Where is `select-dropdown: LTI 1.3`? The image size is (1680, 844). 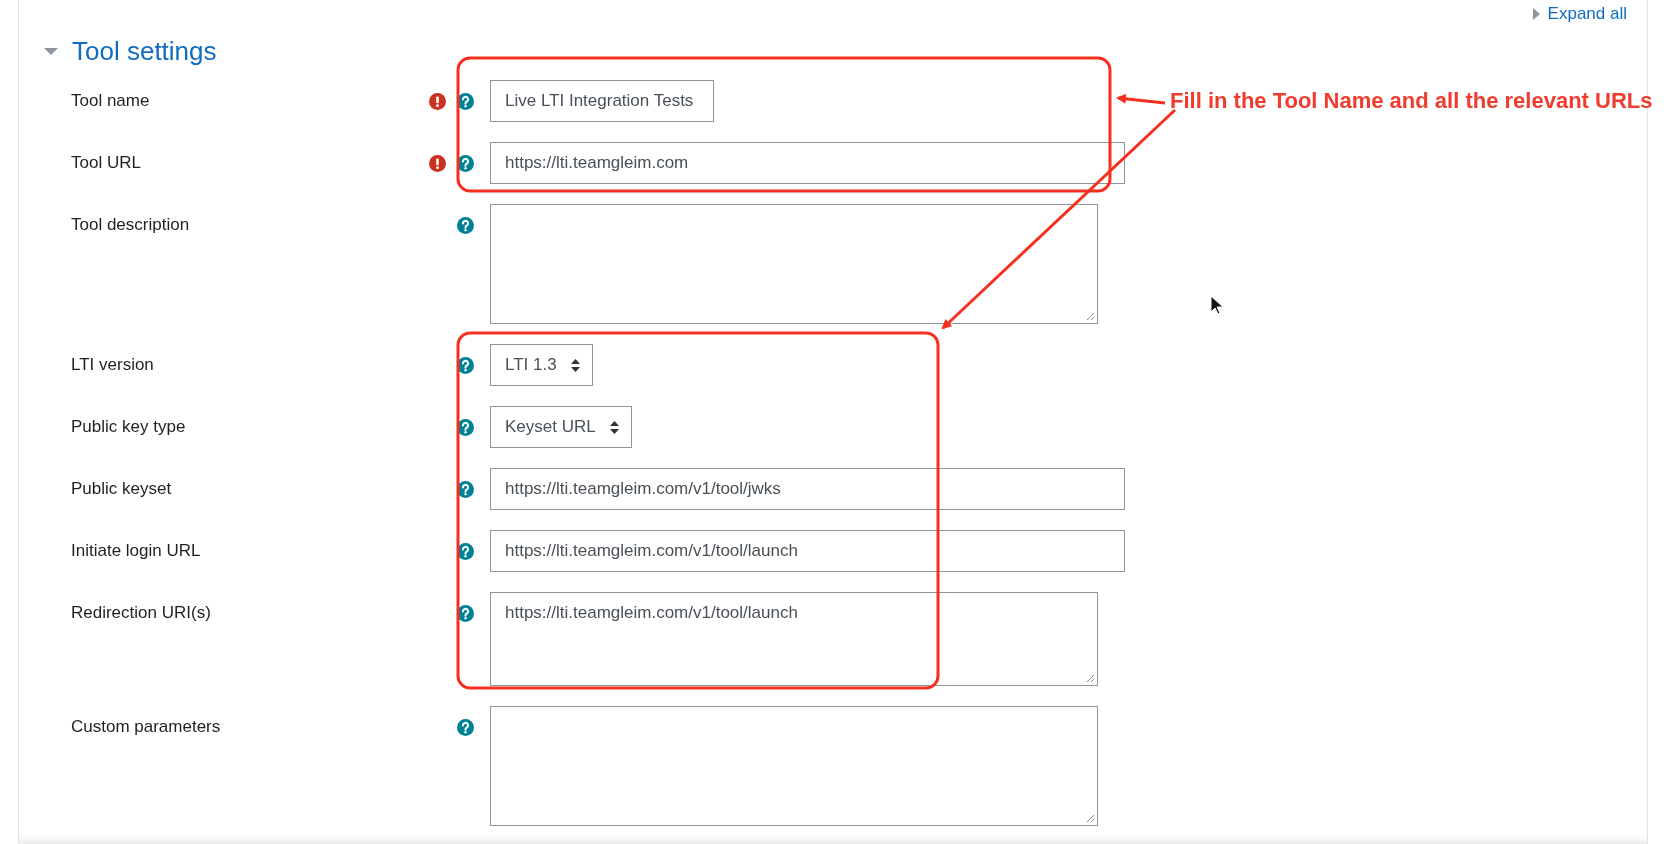 select-dropdown: LTI 1.3 is located at coordinates (541, 365).